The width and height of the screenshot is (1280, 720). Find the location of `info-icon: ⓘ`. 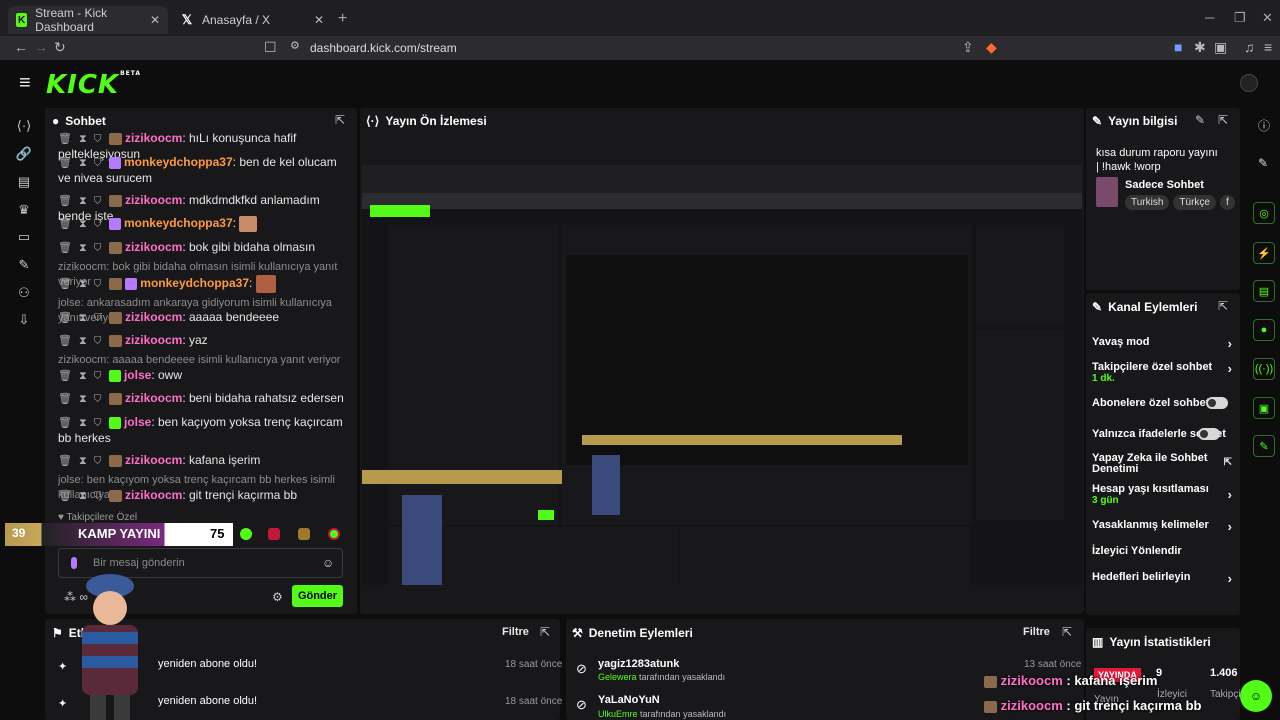

info-icon: ⓘ is located at coordinates (1264, 125).